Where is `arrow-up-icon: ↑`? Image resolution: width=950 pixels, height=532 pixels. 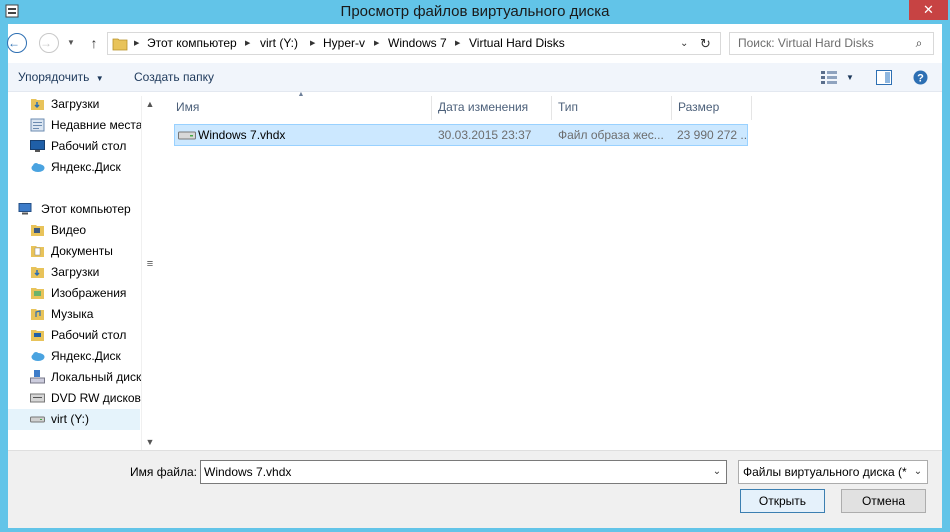
arrow-up-icon: ↑ is located at coordinates (94, 43).